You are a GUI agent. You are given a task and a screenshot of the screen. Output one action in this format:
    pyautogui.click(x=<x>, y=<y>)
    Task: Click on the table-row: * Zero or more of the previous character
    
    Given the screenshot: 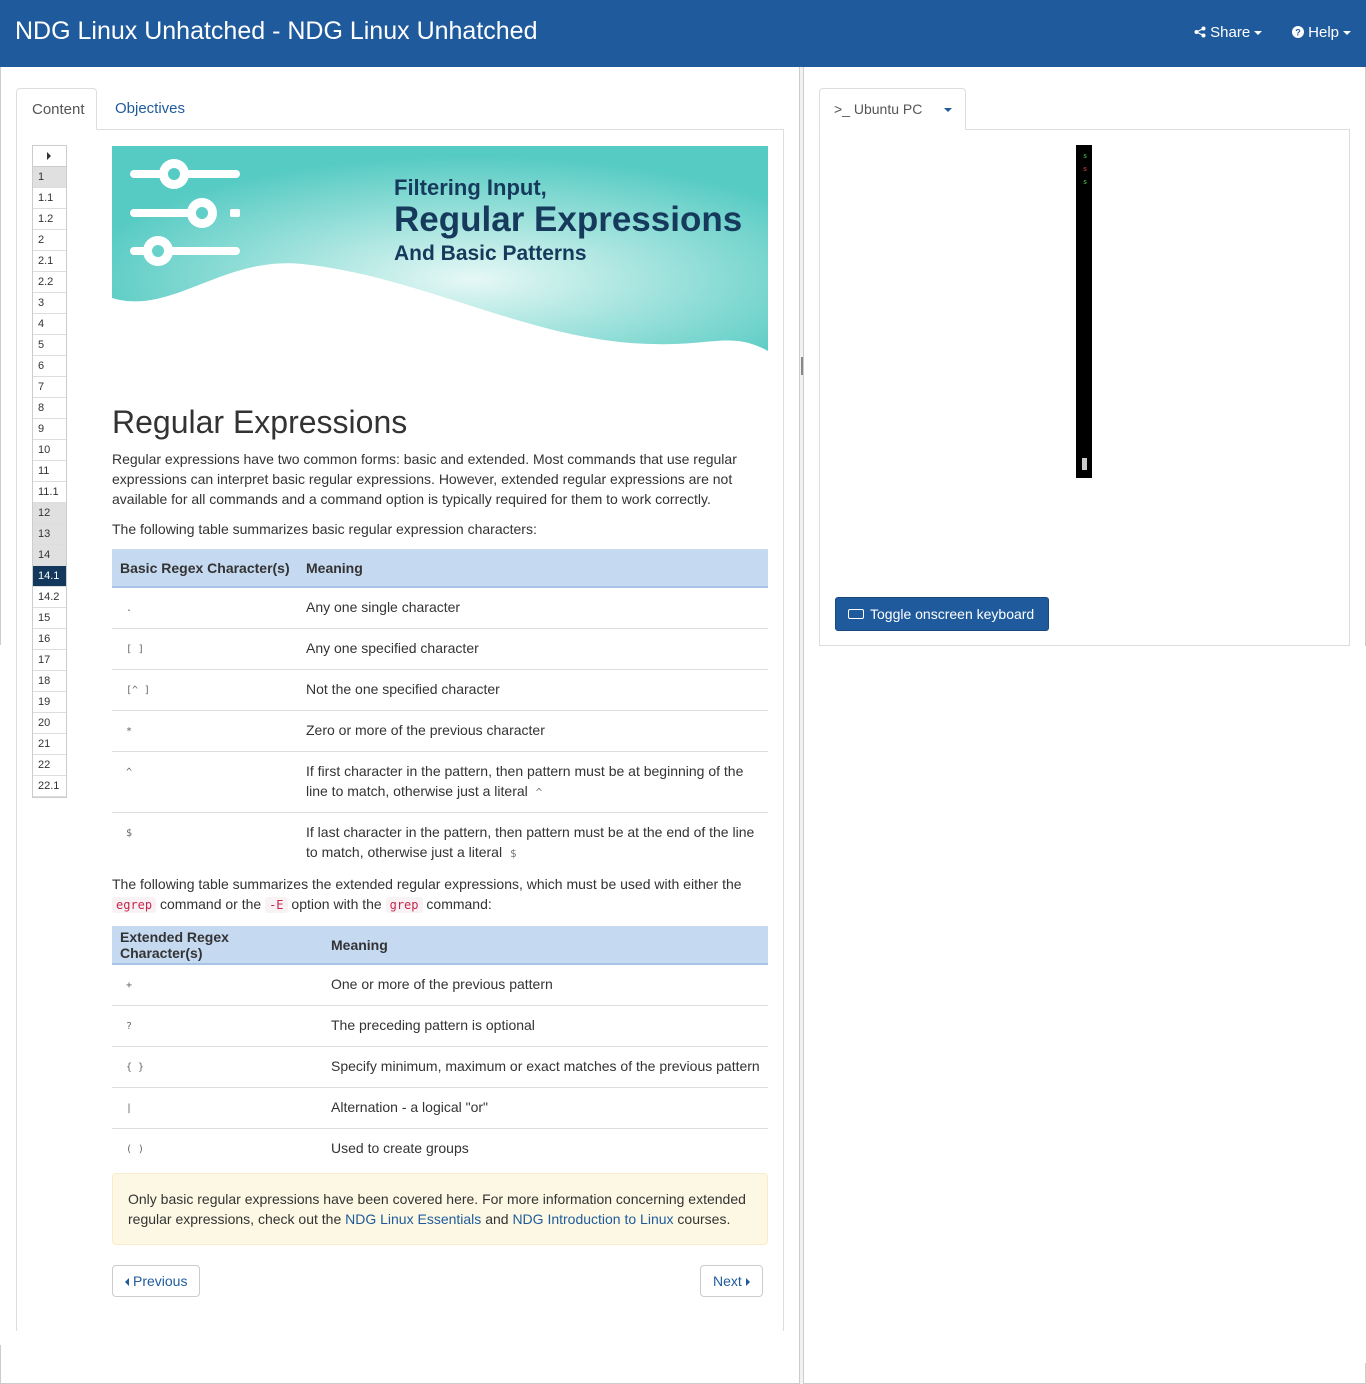 What is the action you would take?
    pyautogui.click(x=440, y=731)
    